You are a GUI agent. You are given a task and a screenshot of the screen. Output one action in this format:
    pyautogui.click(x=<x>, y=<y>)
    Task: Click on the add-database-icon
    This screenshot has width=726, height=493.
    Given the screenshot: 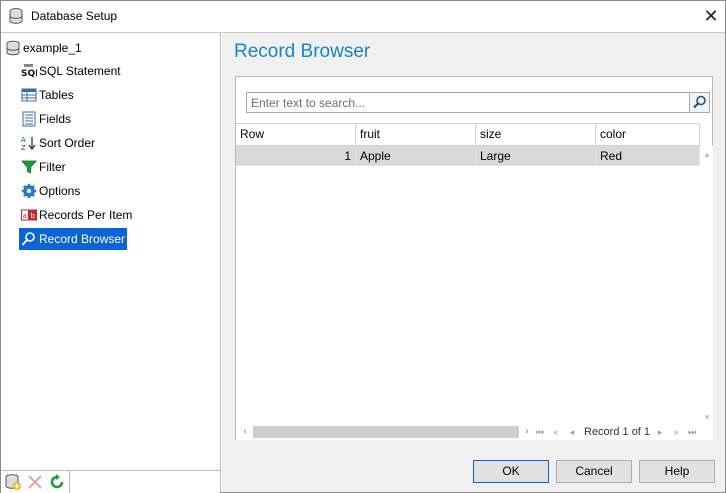 What is the action you would take?
    pyautogui.click(x=13, y=482)
    